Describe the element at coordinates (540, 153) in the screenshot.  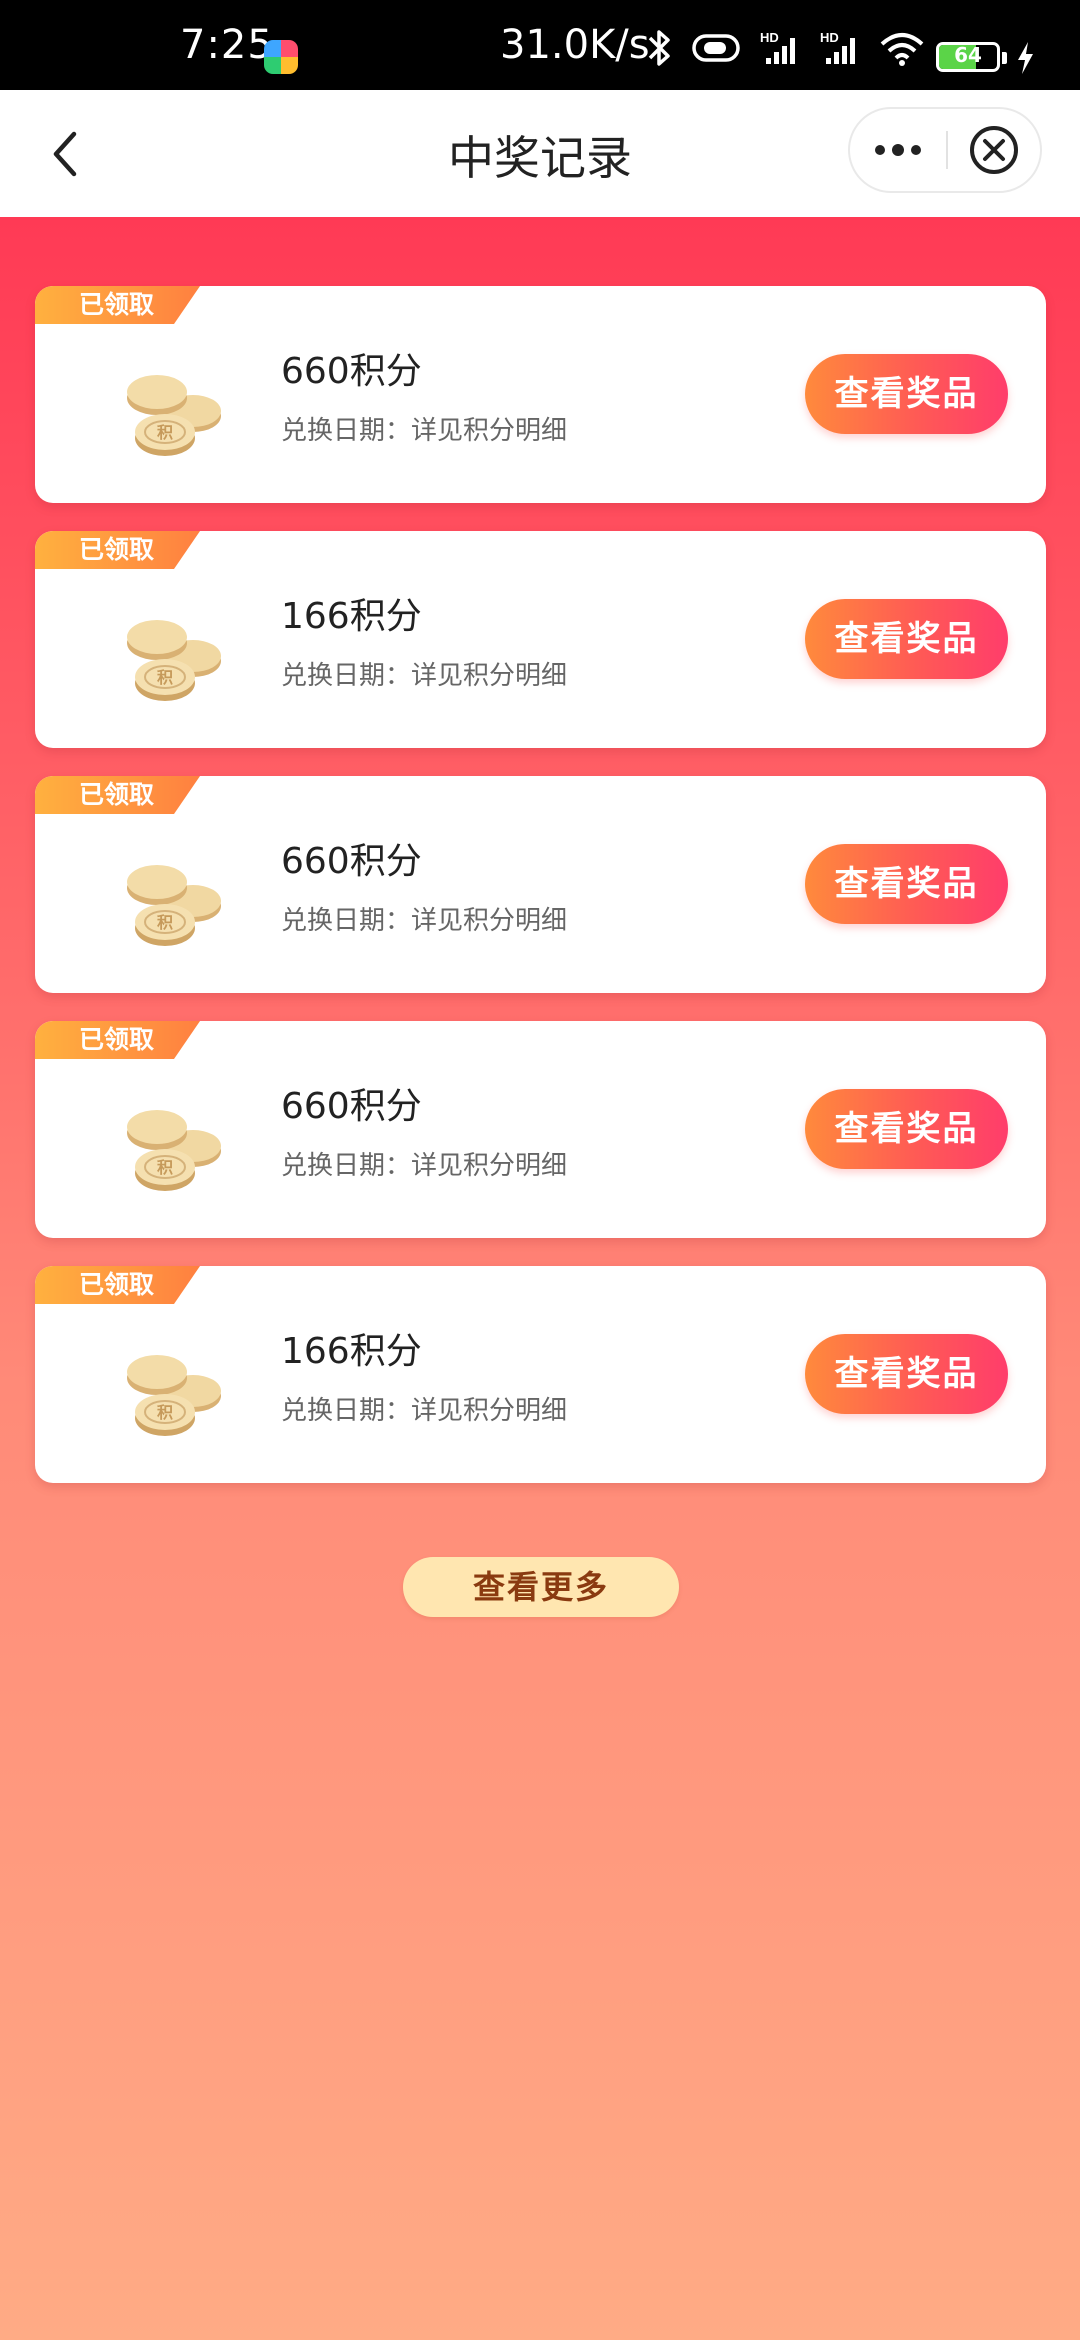
I see `nav-bar: 中奖记录` at that location.